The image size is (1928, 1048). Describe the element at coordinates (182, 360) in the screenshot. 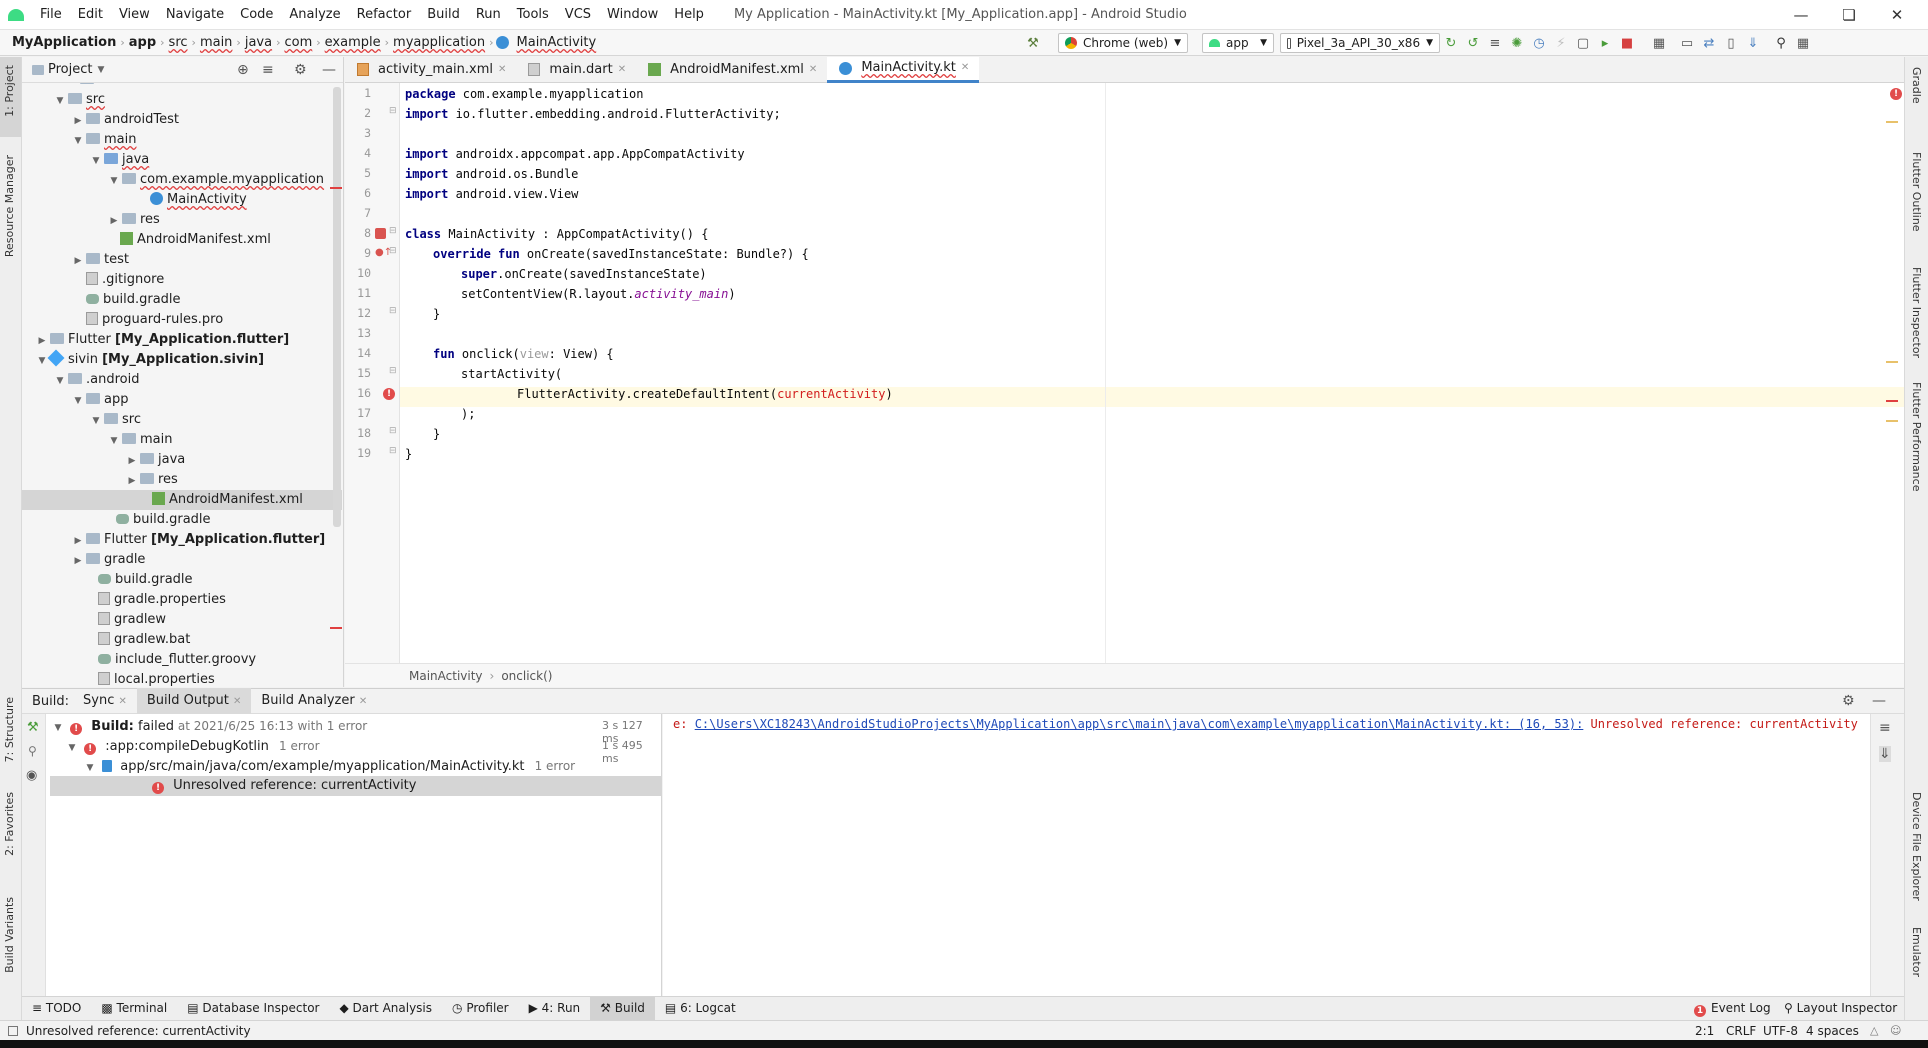

I see `tree-item: ▼ sivin [My_Application.sivin]` at that location.